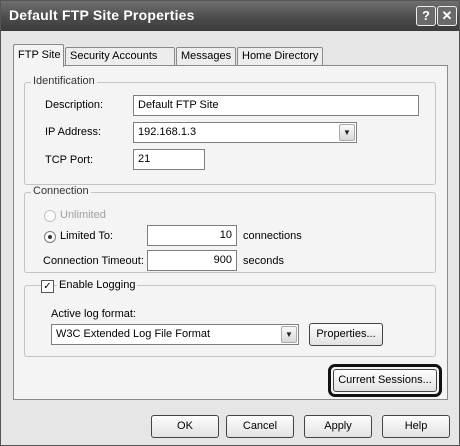 Image resolution: width=460 pixels, height=446 pixels. I want to click on apply-button: Apply, so click(338, 426).